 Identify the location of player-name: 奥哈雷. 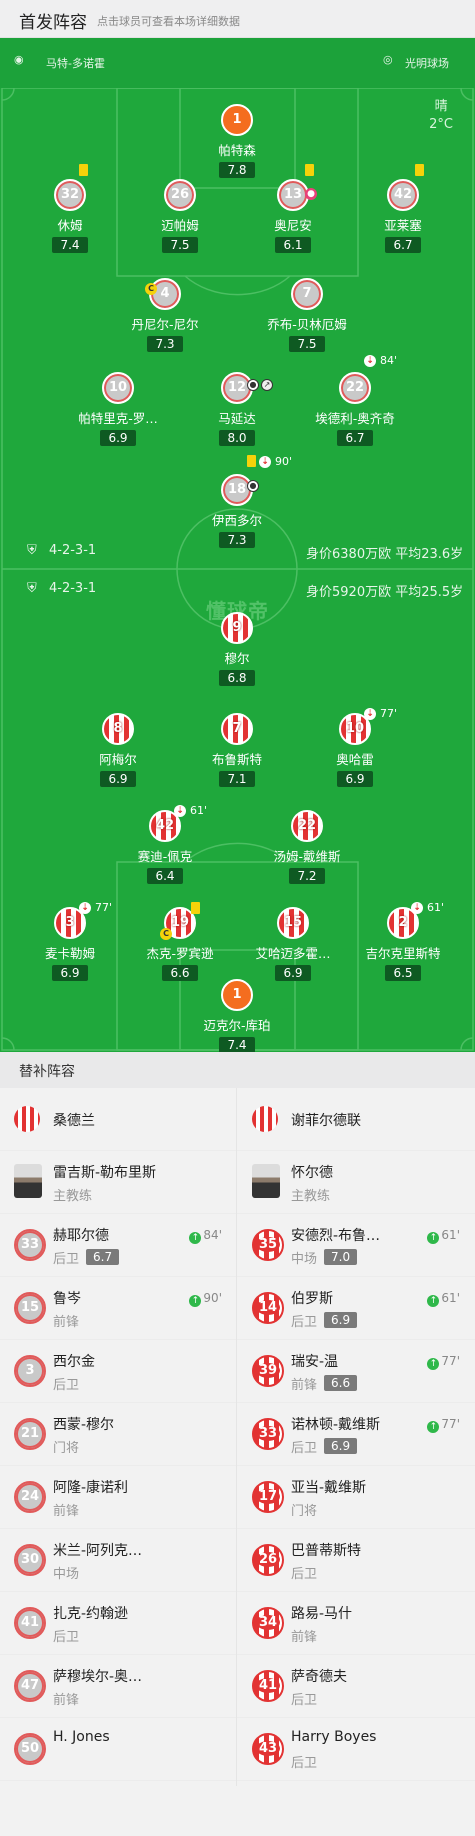
(355, 759).